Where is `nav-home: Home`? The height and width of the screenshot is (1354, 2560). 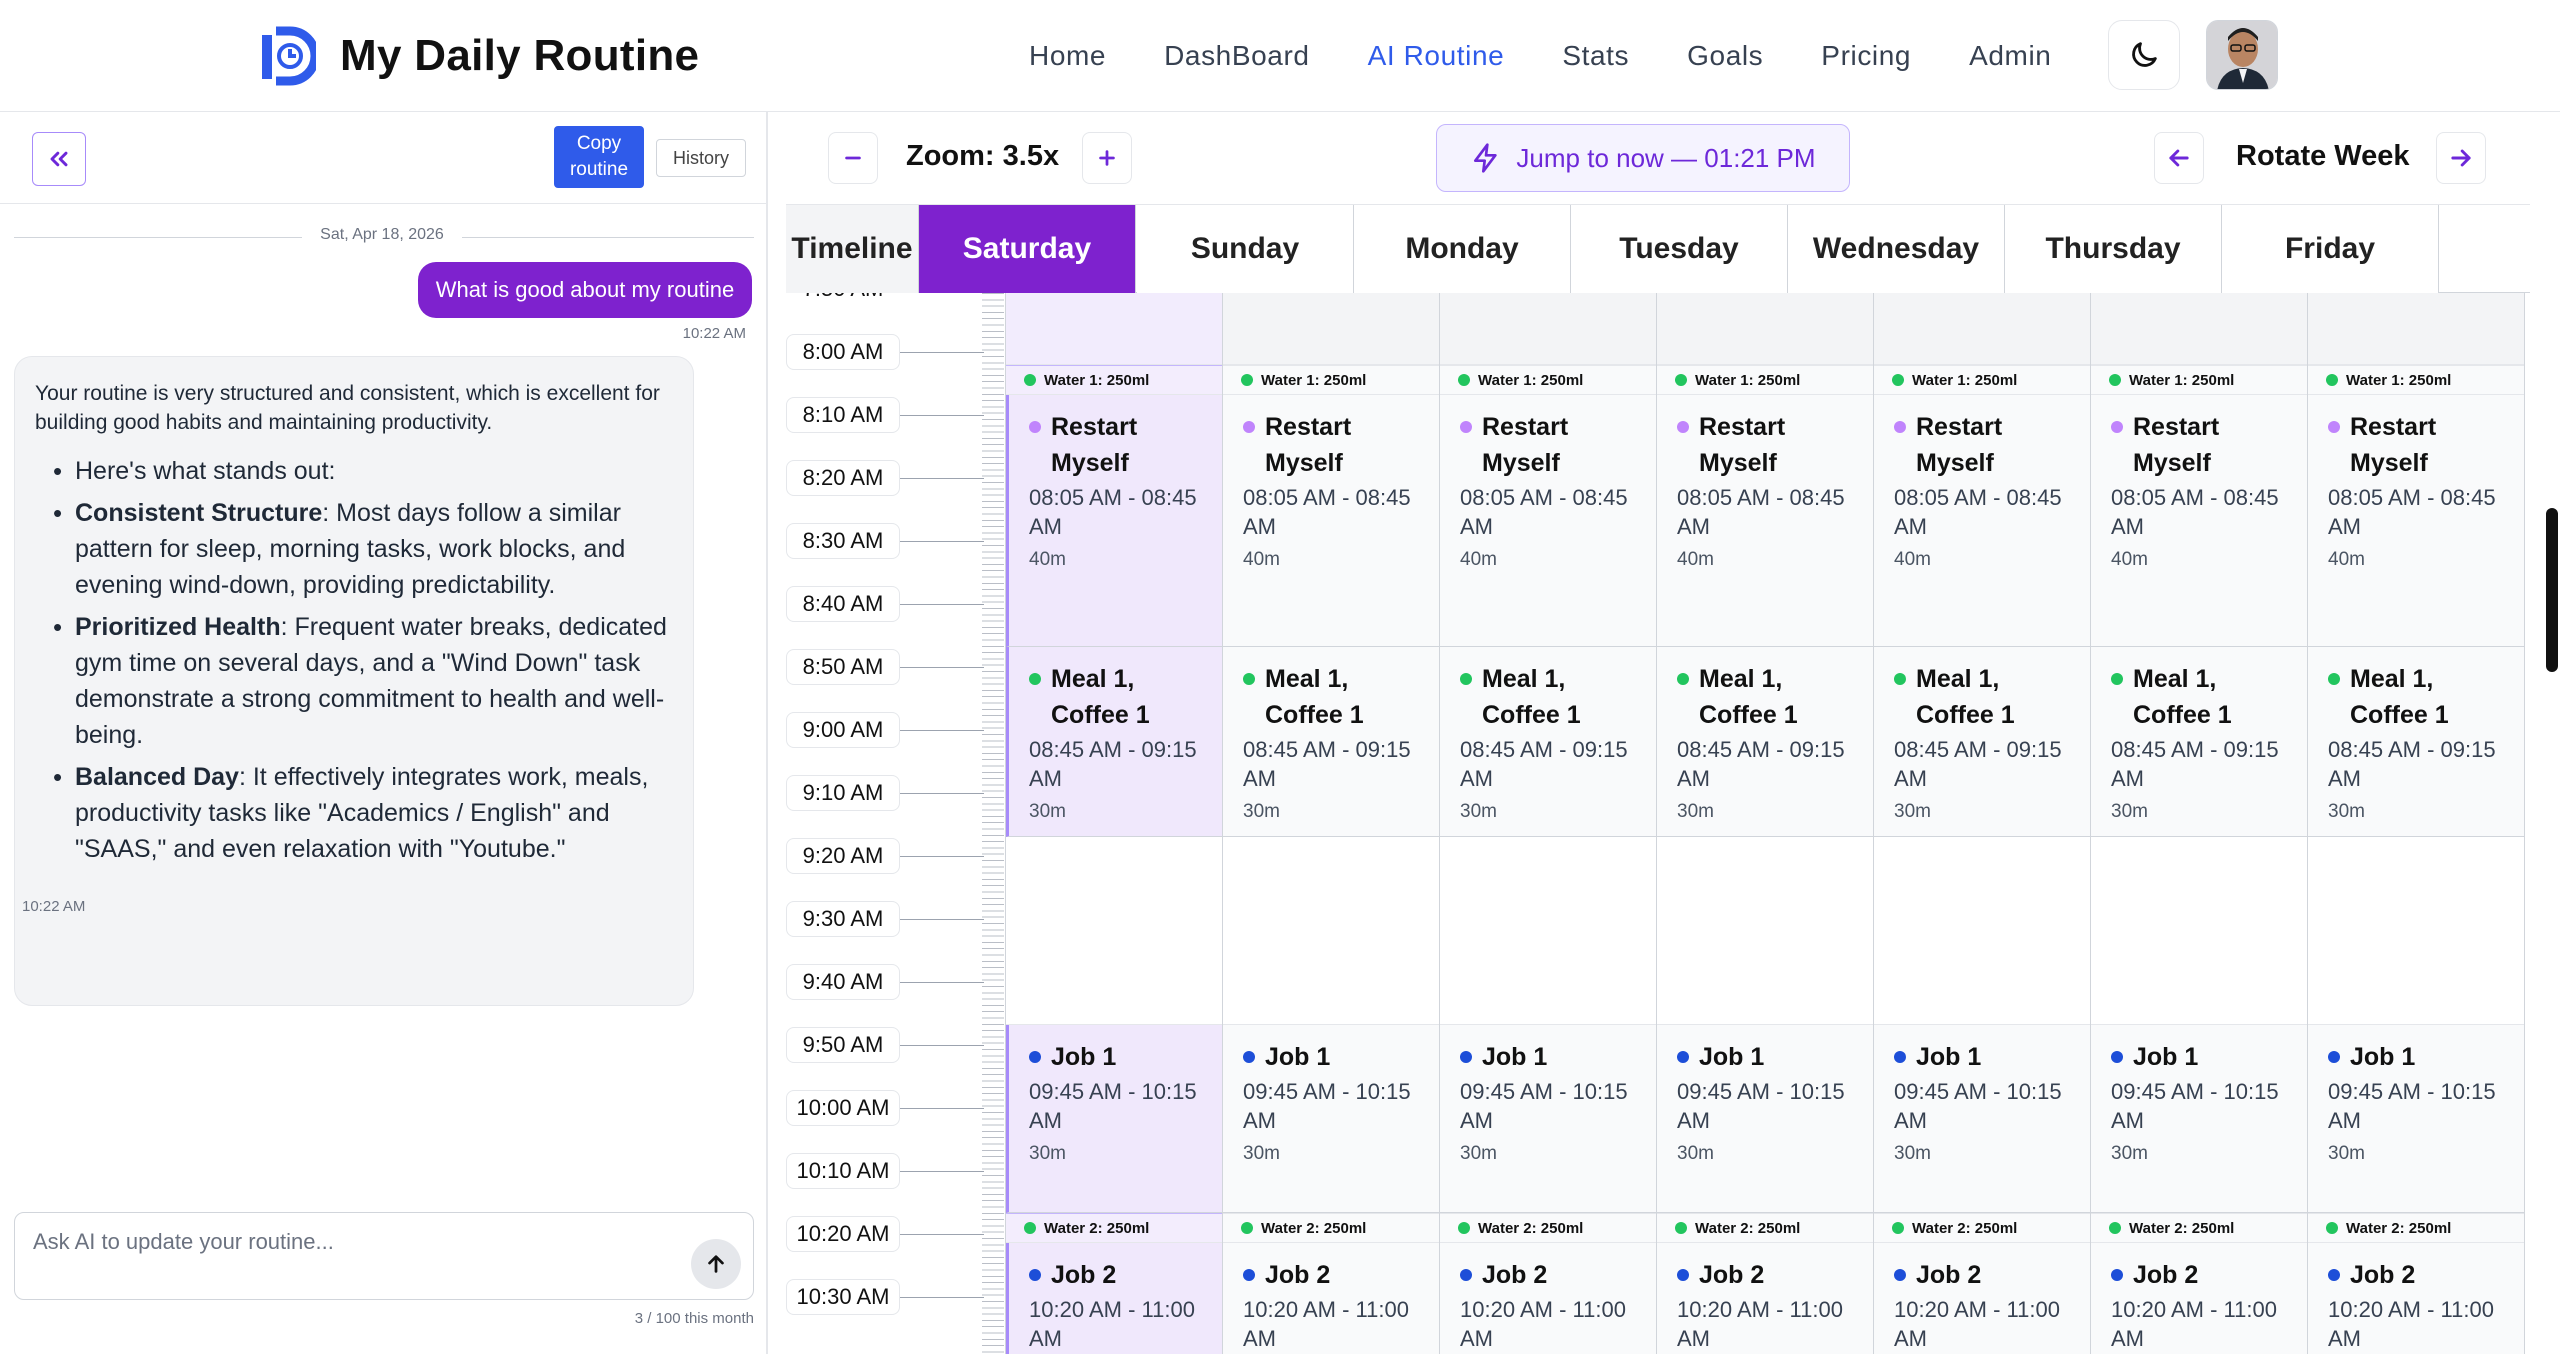
nav-home: Home is located at coordinates (1067, 56).